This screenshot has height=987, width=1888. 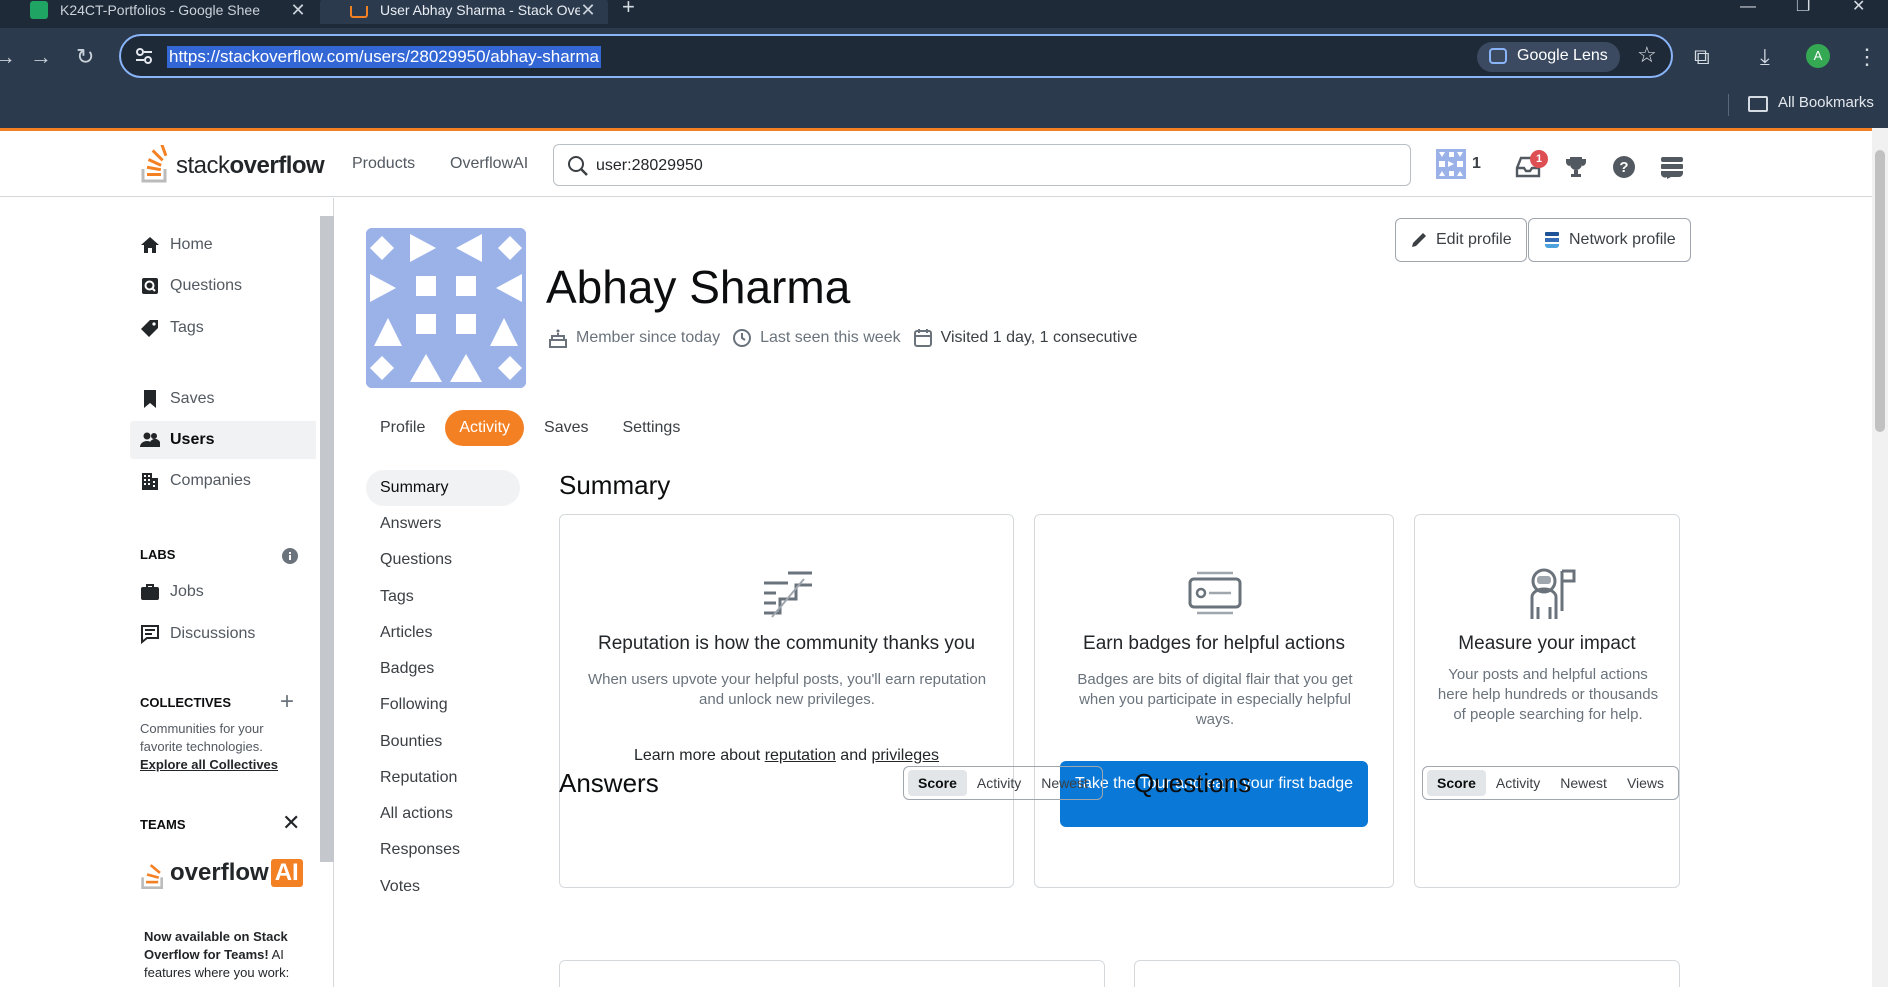 I want to click on bookmarks-divider, so click(x=1728, y=105).